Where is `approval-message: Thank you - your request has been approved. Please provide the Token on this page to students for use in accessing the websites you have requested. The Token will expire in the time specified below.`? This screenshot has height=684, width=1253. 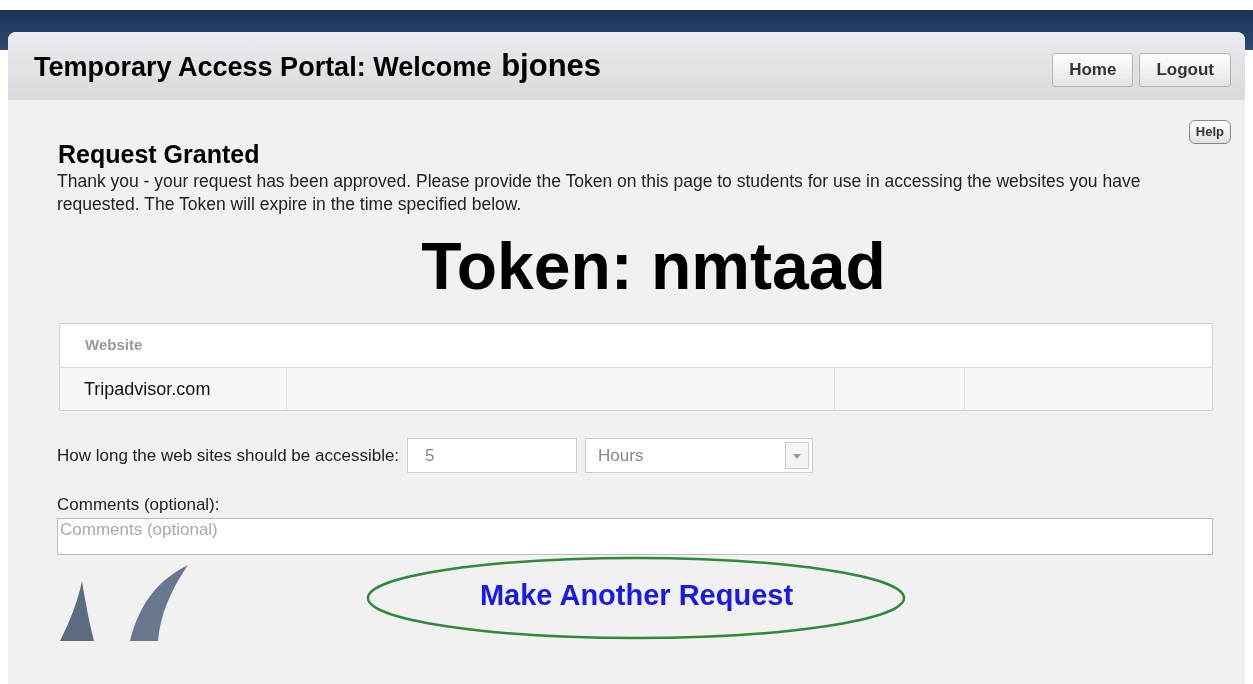
approval-message: Thank you - your request has been approved. Please provide the Token on this page to students for use in accessing the websites you have requested. The Token will expire in the time specified below. is located at coordinates (599, 193).